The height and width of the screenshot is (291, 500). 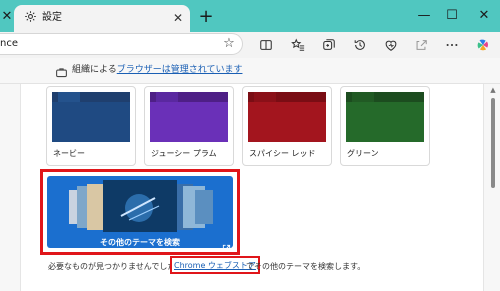 What do you see at coordinates (452, 45) in the screenshot?
I see `more-options-icon` at bounding box center [452, 45].